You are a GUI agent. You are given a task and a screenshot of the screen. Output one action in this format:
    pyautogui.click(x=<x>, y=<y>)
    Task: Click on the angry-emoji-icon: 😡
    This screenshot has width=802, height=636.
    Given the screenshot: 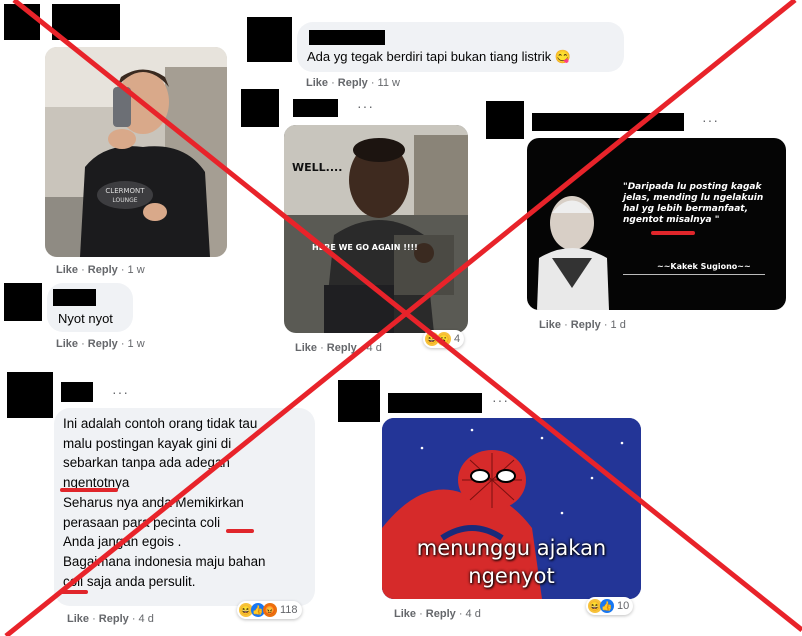 What is the action you would take?
    pyautogui.click(x=270, y=610)
    